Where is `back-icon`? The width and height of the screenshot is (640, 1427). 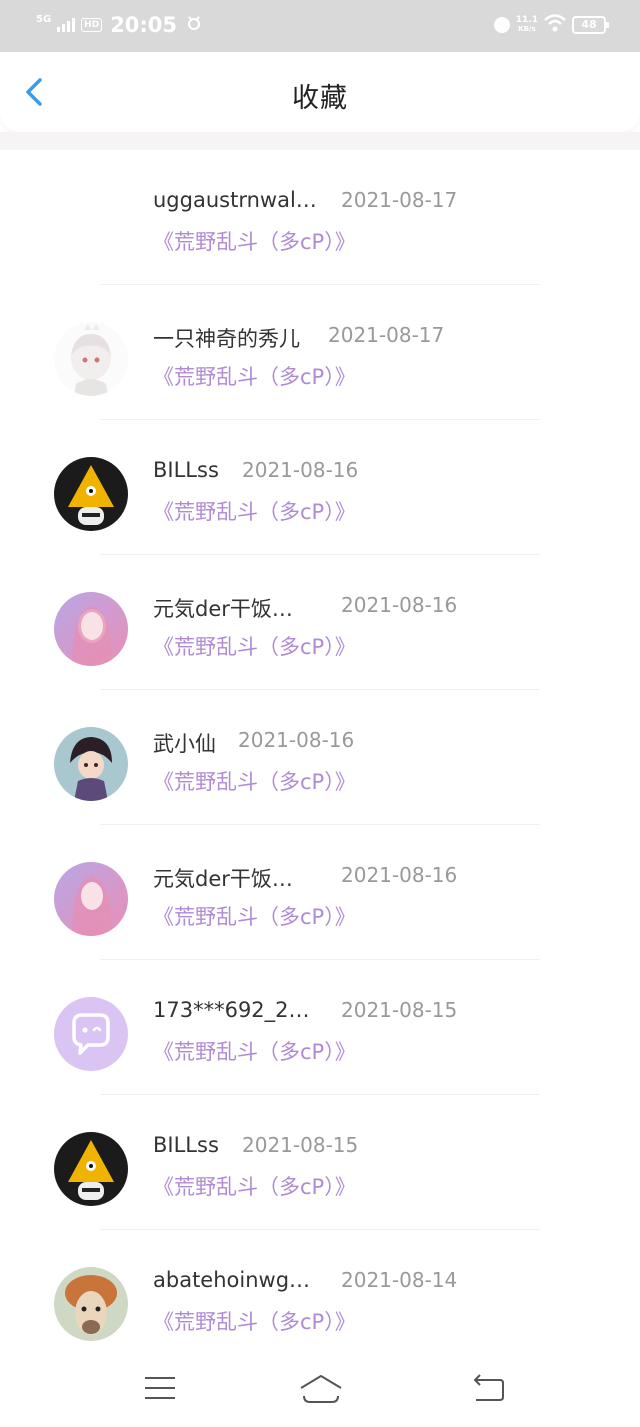
back-icon is located at coordinates (488, 1387).